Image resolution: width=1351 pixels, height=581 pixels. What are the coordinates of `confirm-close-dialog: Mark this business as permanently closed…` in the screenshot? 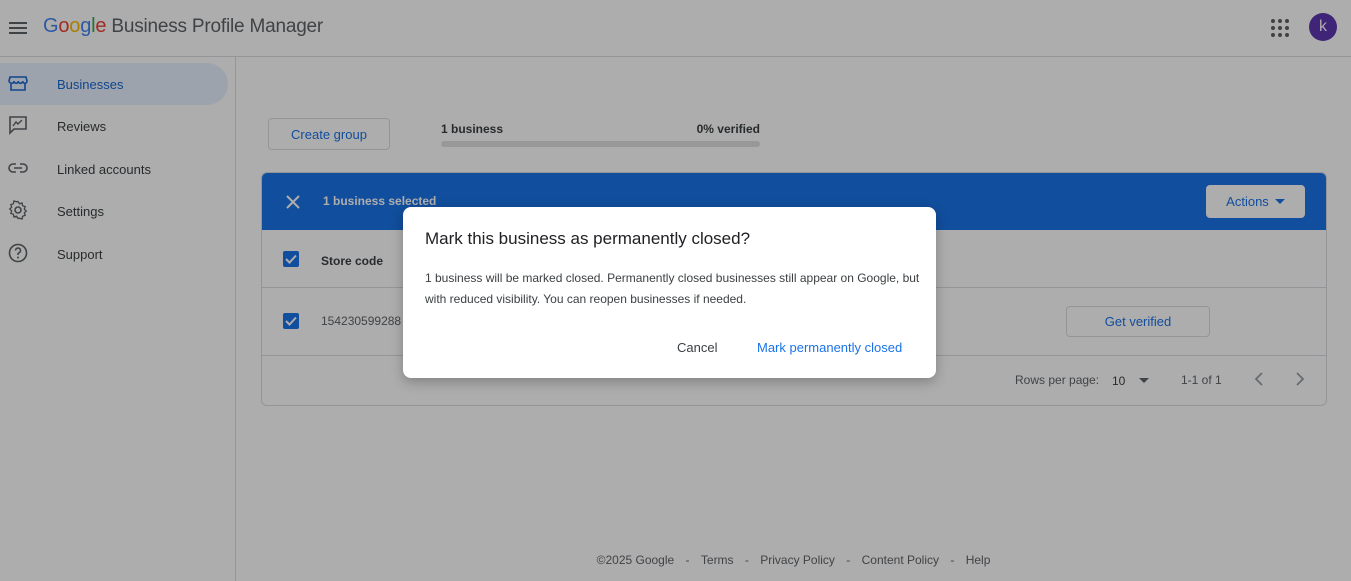 It's located at (669, 292).